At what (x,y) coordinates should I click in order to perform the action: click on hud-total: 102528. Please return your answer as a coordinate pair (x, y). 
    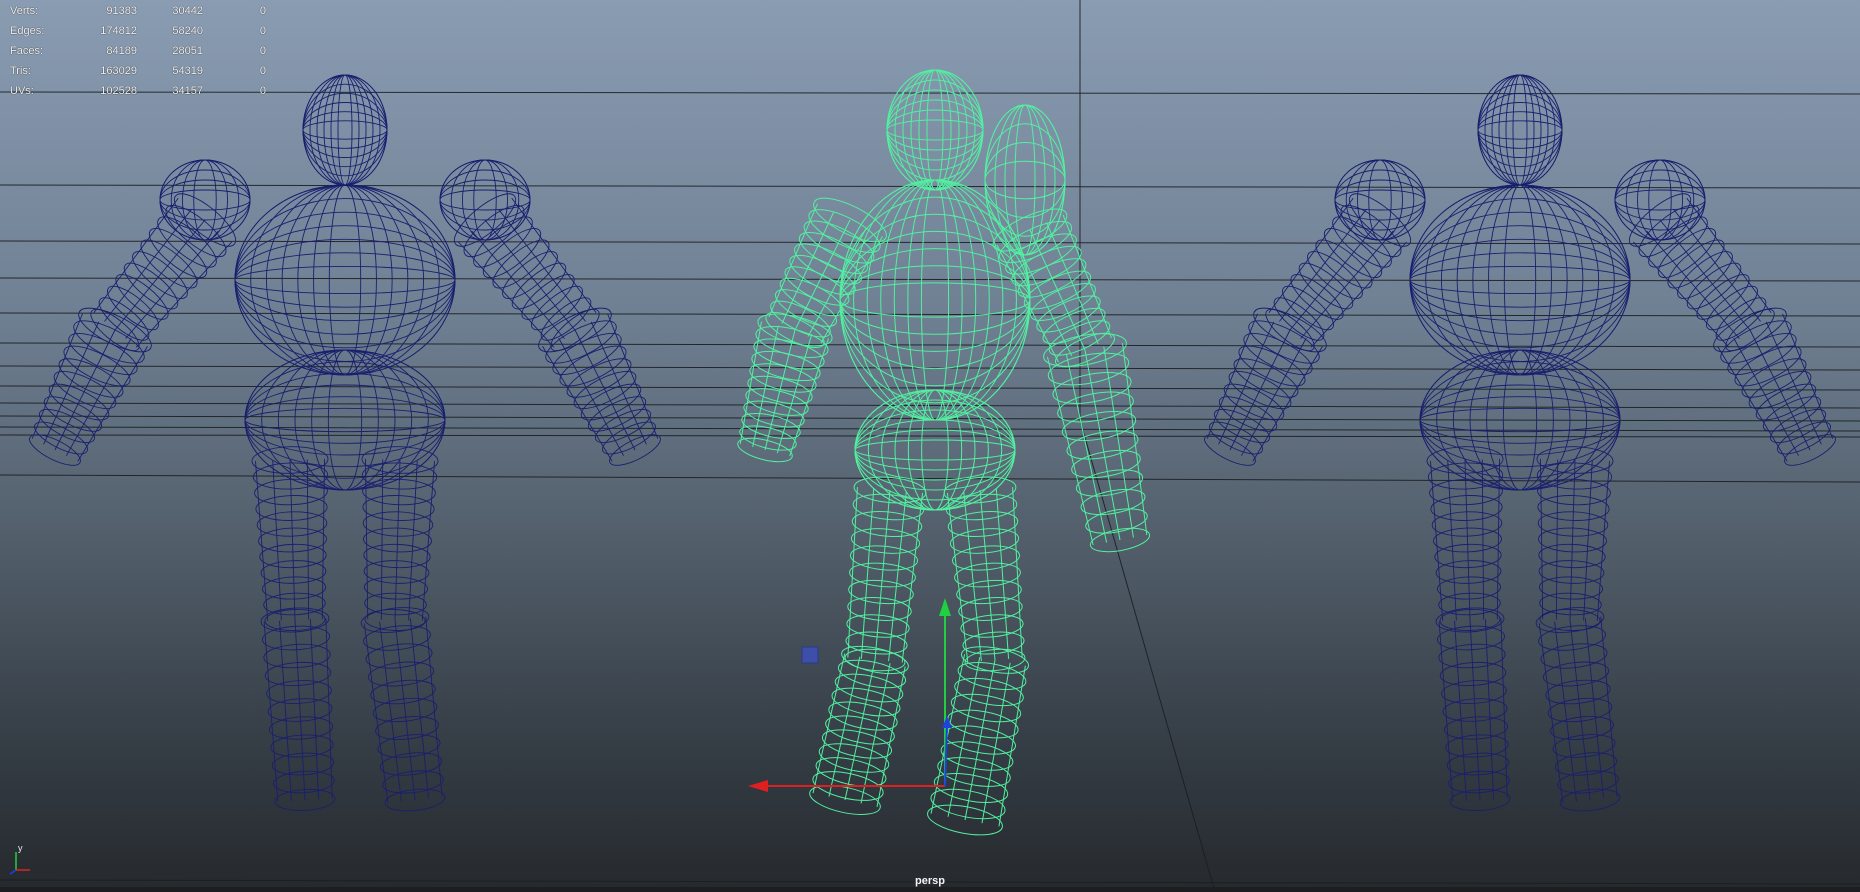
    Looking at the image, I should click on (118, 91).